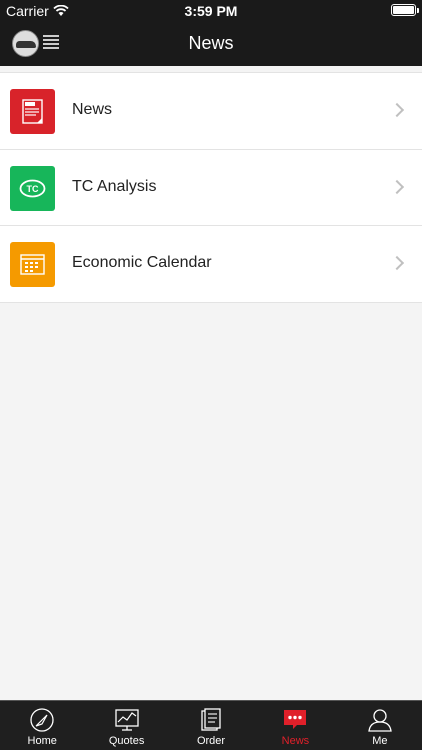 The height and width of the screenshot is (750, 422). What do you see at coordinates (380, 720) in the screenshot?
I see `profile-icon` at bounding box center [380, 720].